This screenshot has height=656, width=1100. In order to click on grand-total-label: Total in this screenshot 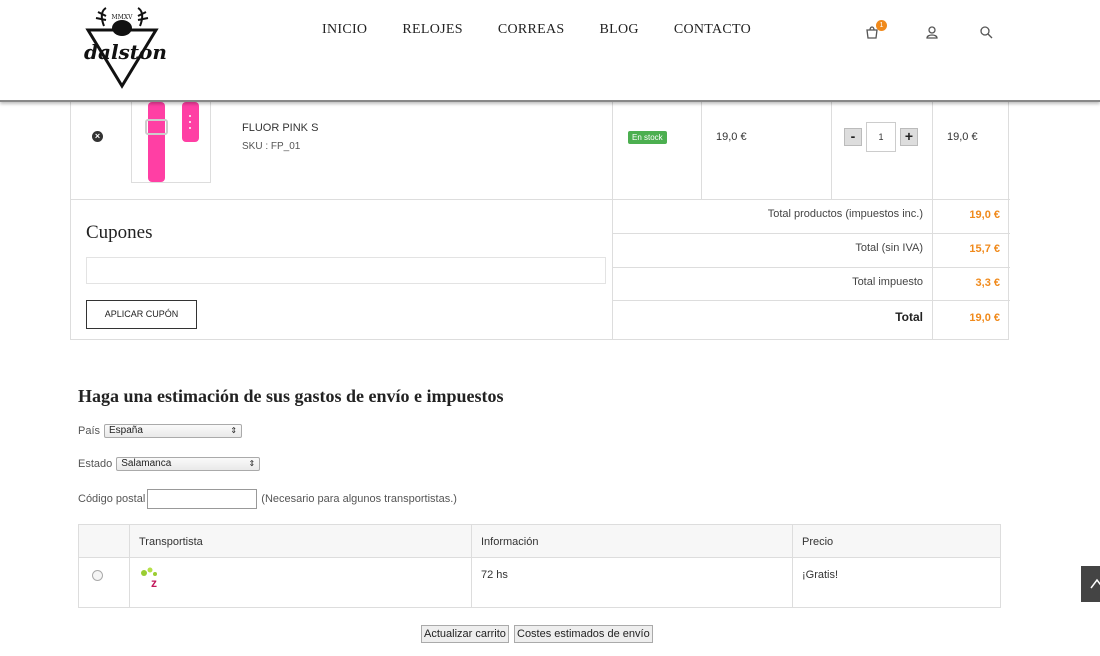, I will do `click(909, 317)`.